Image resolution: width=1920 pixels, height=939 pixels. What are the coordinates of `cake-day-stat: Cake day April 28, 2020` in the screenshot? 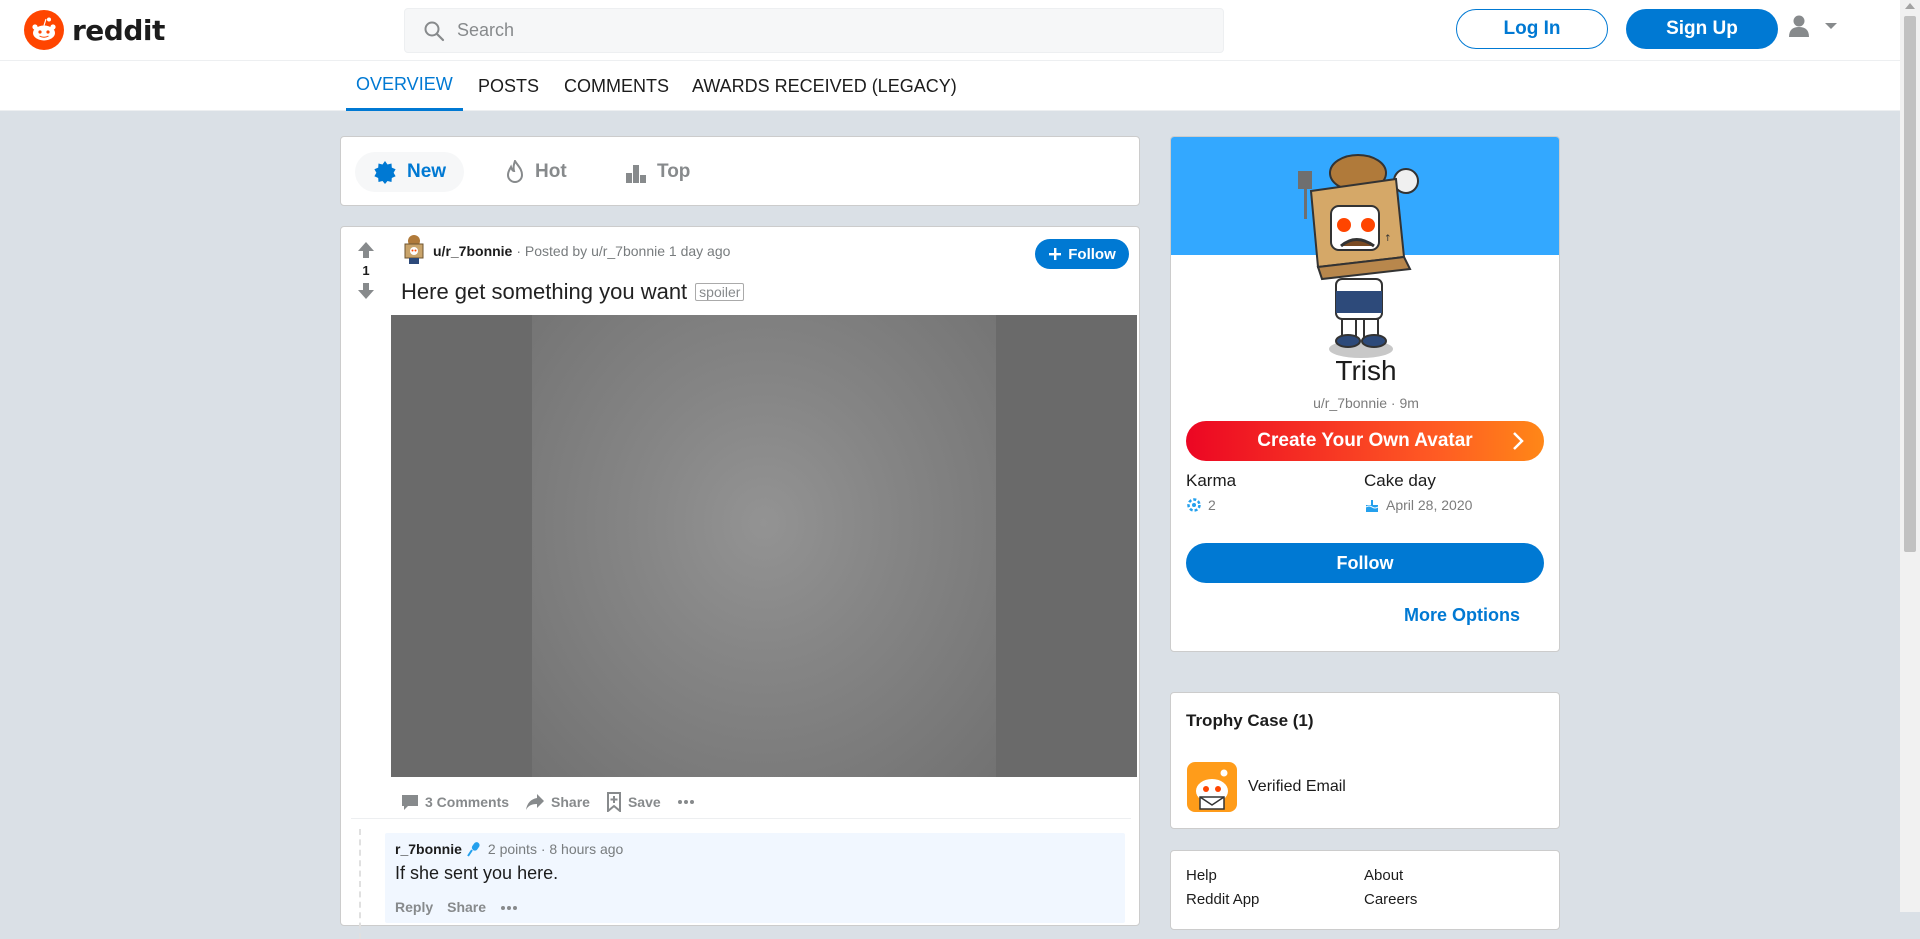 It's located at (1418, 492).